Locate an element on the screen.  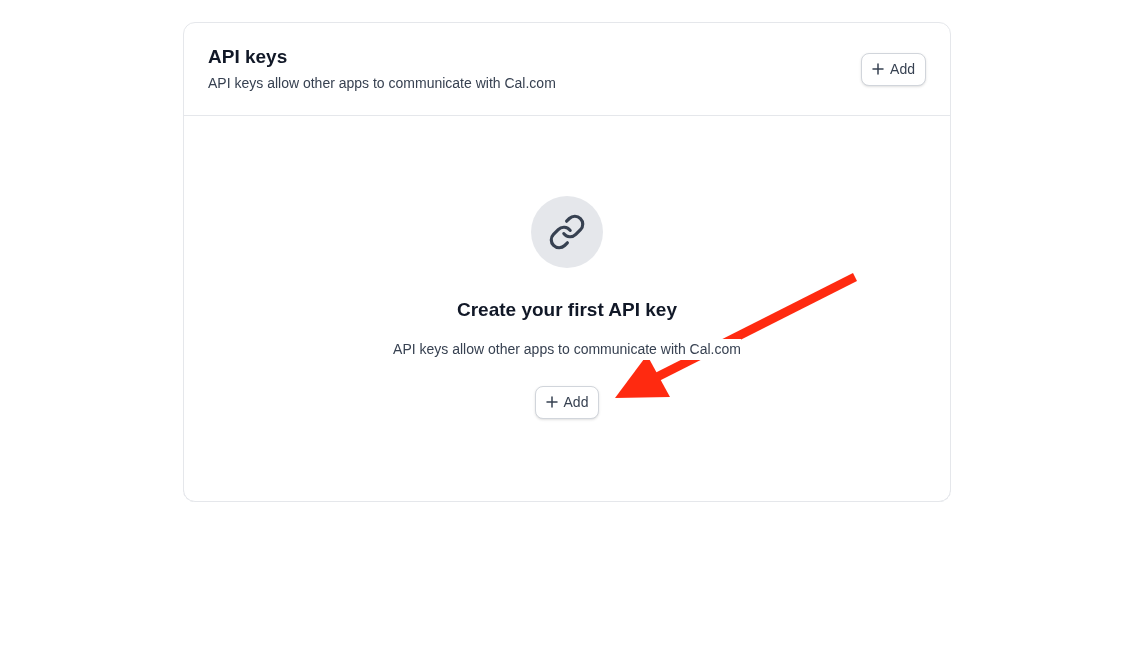
section-description: API keys allow other apps to communicate with Cal.com is located at coordinates (382, 83).